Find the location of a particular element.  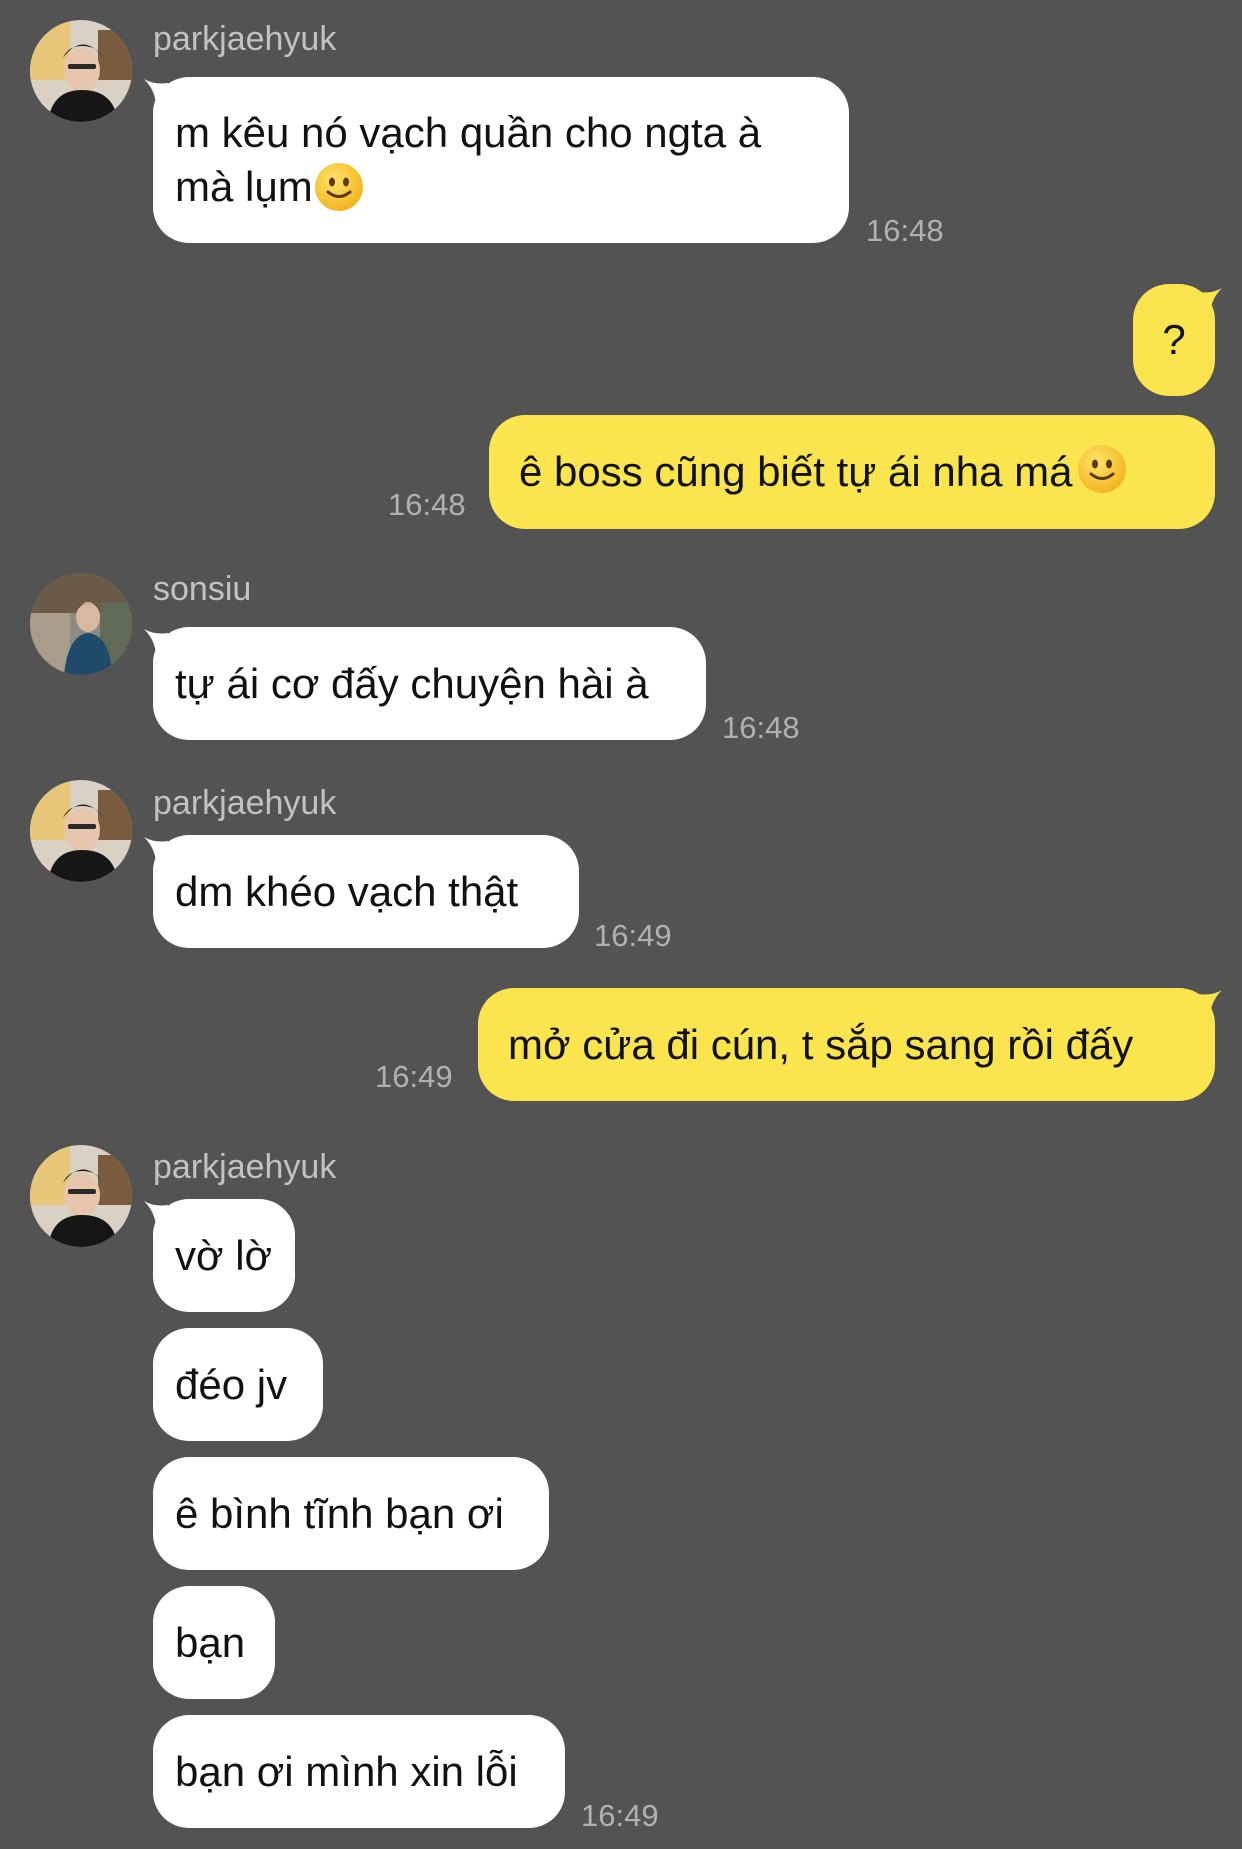

message-bubble: vờ lờ is located at coordinates (224, 1255).